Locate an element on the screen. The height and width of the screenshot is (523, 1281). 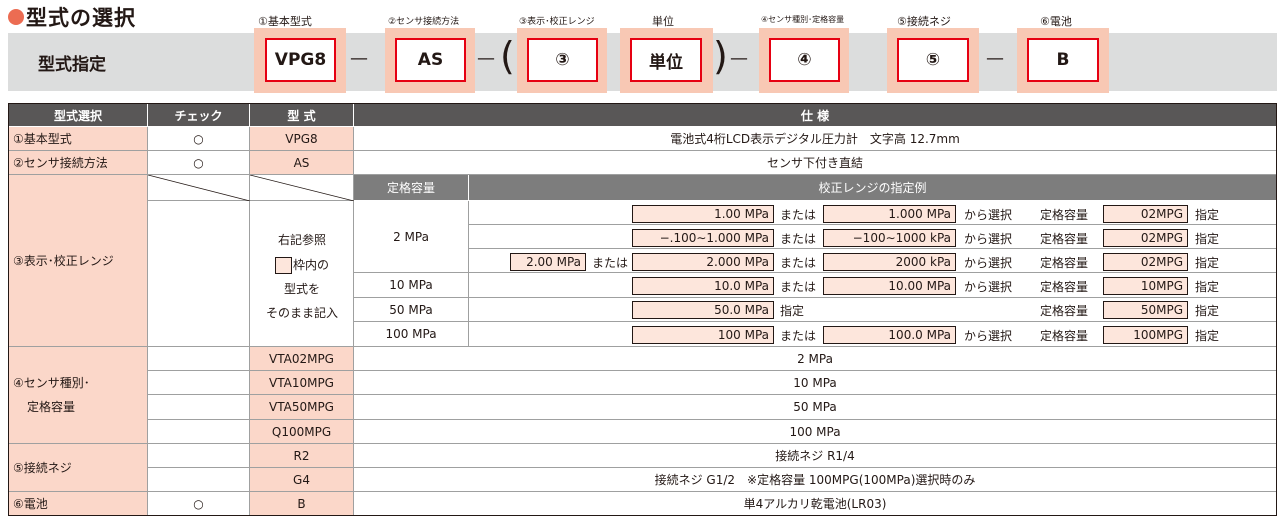
note-line-2: 枠内の is located at coordinates (302, 265).